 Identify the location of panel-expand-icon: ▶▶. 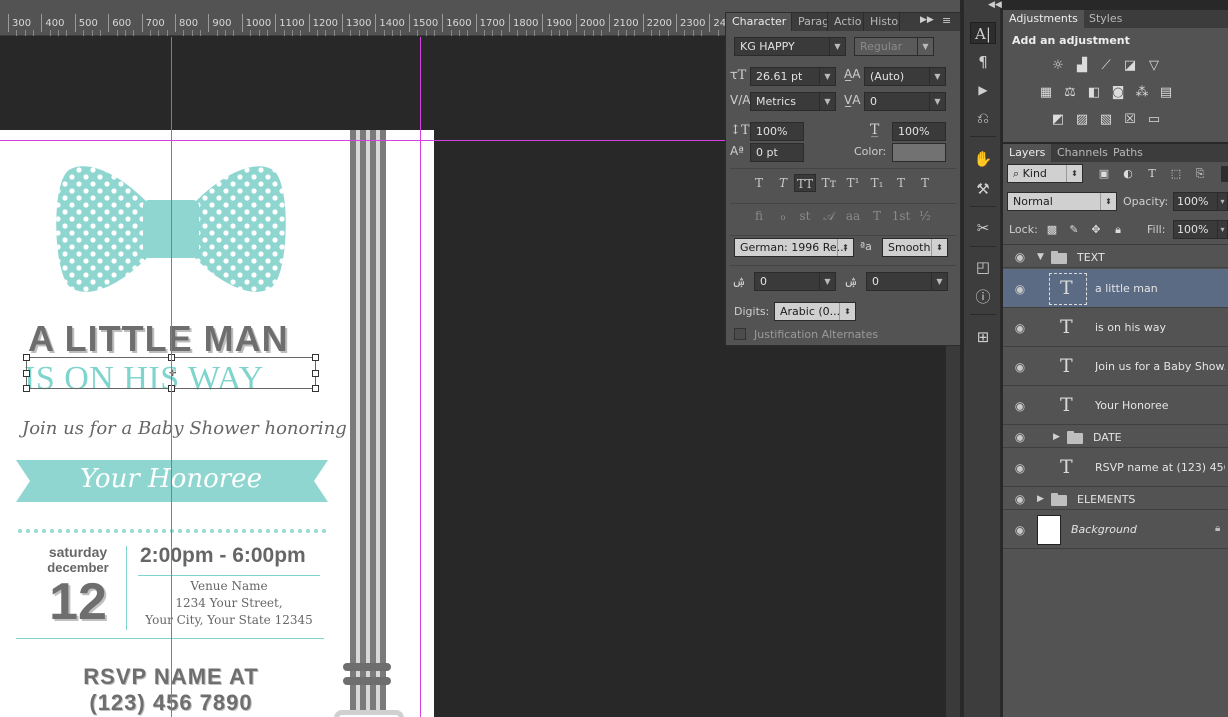
(927, 20).